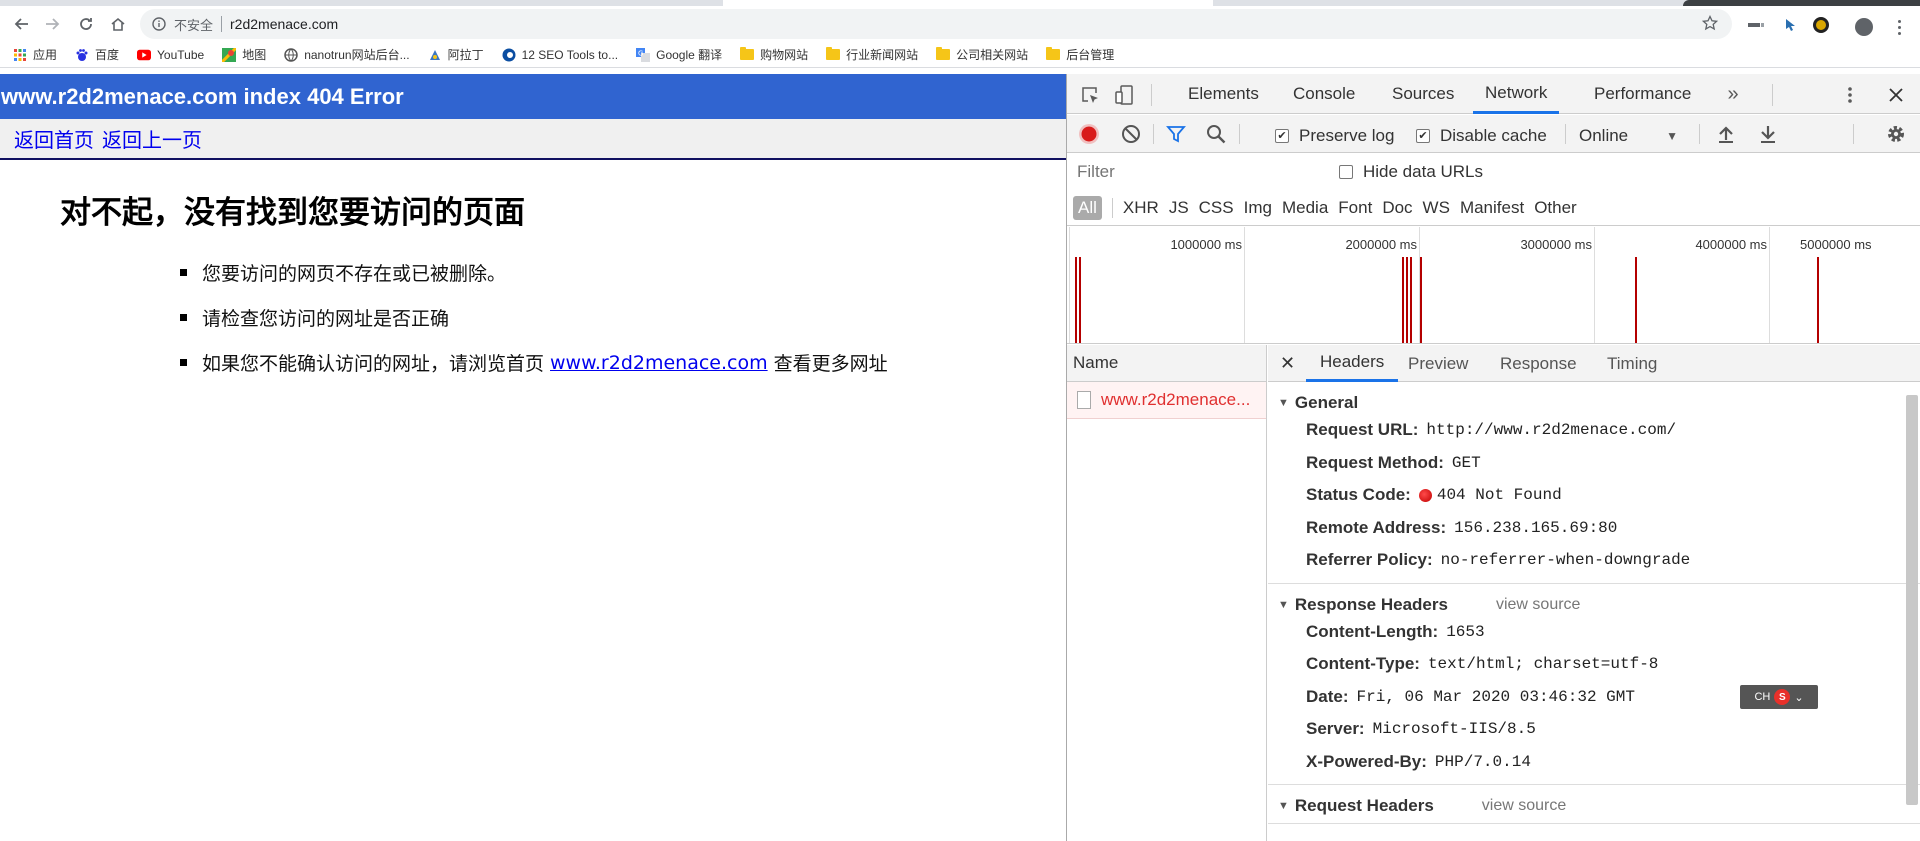 The width and height of the screenshot is (1920, 841). I want to click on close-details-icon: ✕, so click(1287, 363).